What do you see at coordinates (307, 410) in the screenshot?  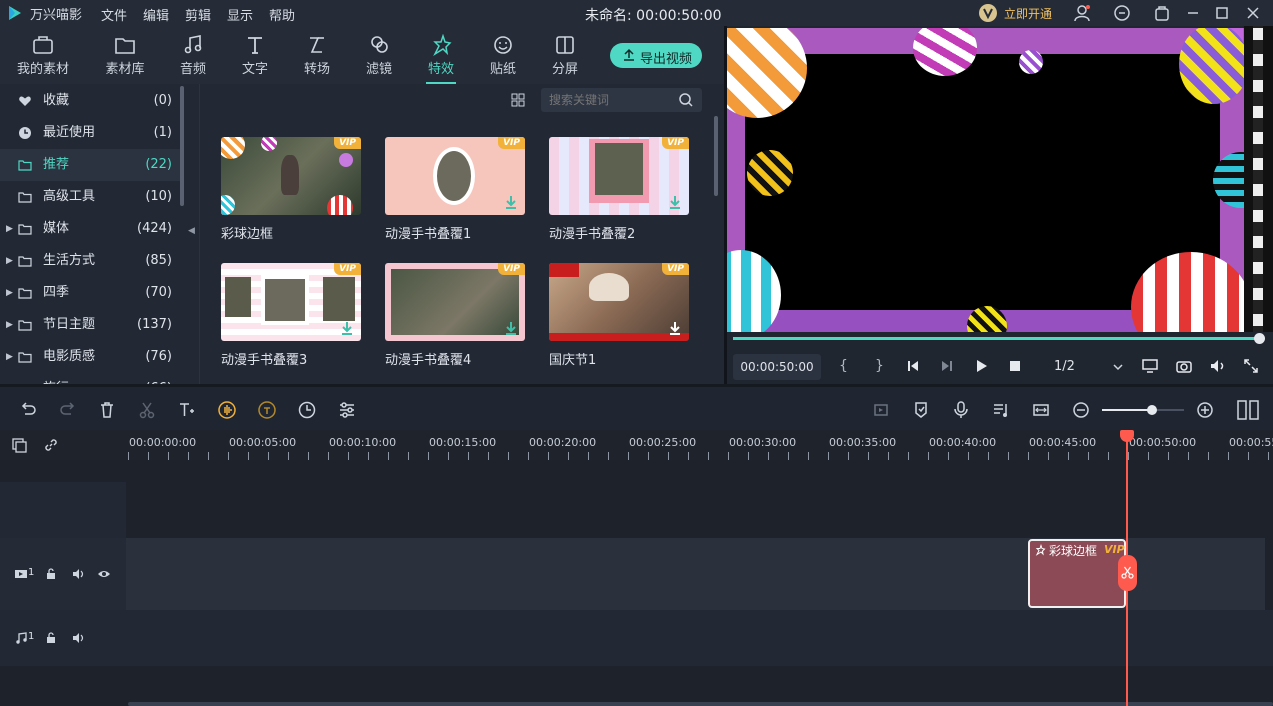 I see `speed-icon` at bounding box center [307, 410].